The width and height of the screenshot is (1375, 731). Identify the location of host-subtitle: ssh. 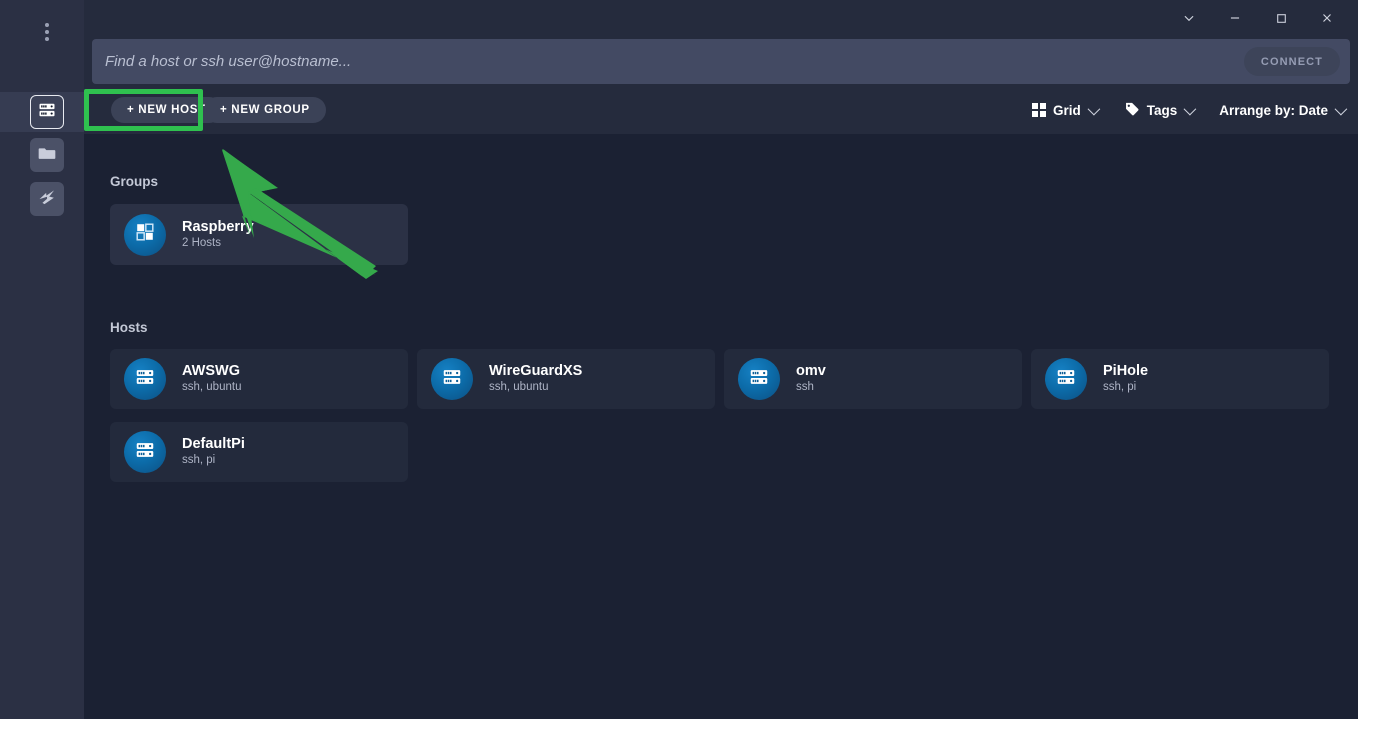
(805, 387).